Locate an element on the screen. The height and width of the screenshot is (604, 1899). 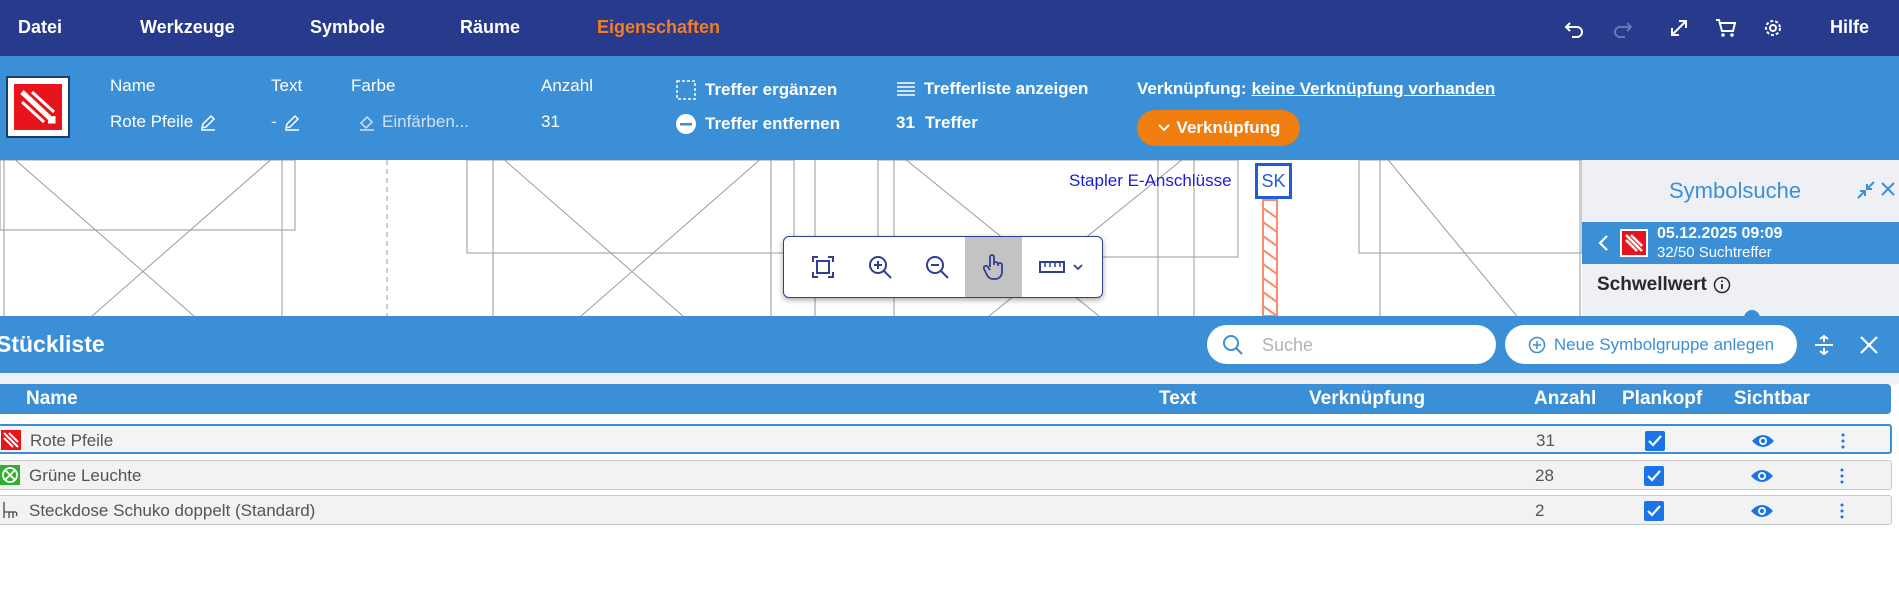
link-info: Verknüpfung: keine Verknüpfung vorhanden is located at coordinates (1316, 89).